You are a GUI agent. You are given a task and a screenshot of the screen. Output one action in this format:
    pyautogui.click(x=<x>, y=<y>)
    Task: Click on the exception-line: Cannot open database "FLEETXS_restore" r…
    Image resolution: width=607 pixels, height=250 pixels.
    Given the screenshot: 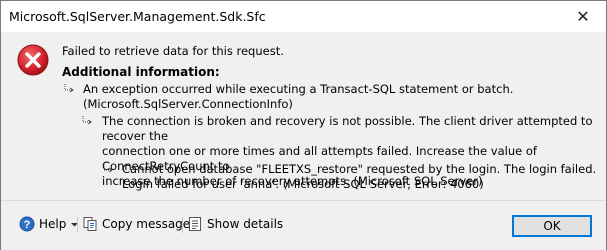 What is the action you would take?
    pyautogui.click(x=359, y=169)
    